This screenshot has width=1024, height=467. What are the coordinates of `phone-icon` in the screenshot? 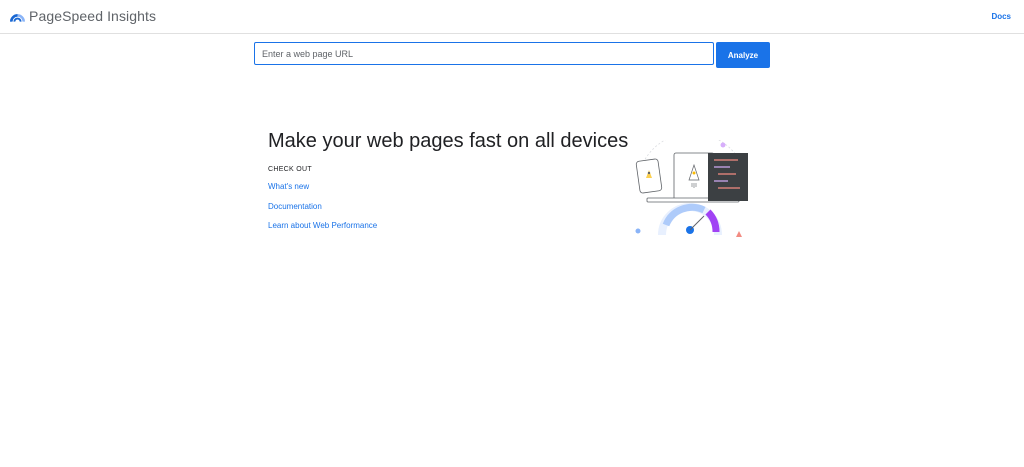 It's located at (649, 176).